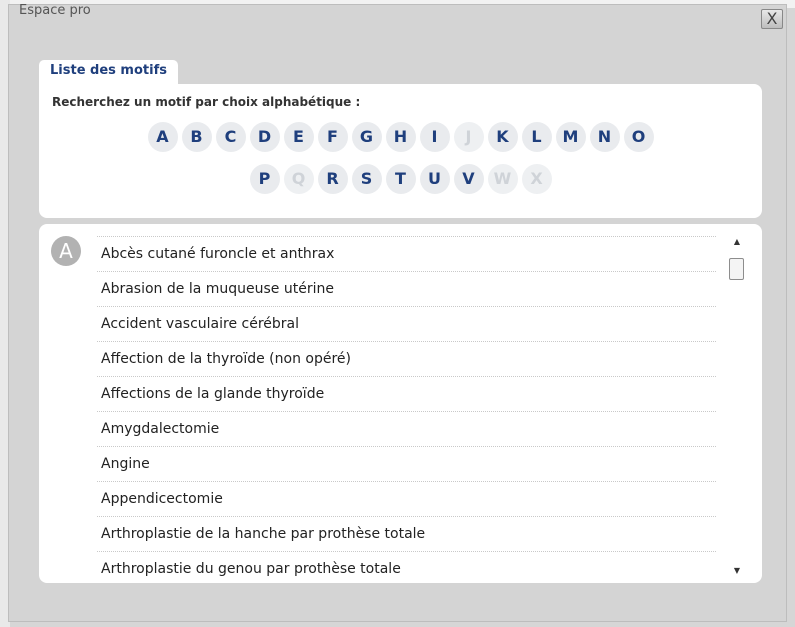  What do you see at coordinates (298, 179) in the screenshot?
I see `letter-button-q: Q` at bounding box center [298, 179].